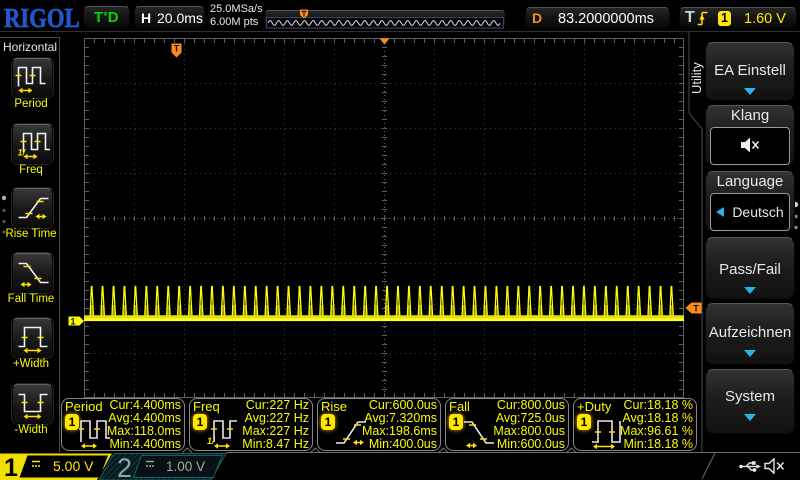  What do you see at coordinates (73, 466) in the screenshot?
I see `svg-text: 5.00 V` at bounding box center [73, 466].